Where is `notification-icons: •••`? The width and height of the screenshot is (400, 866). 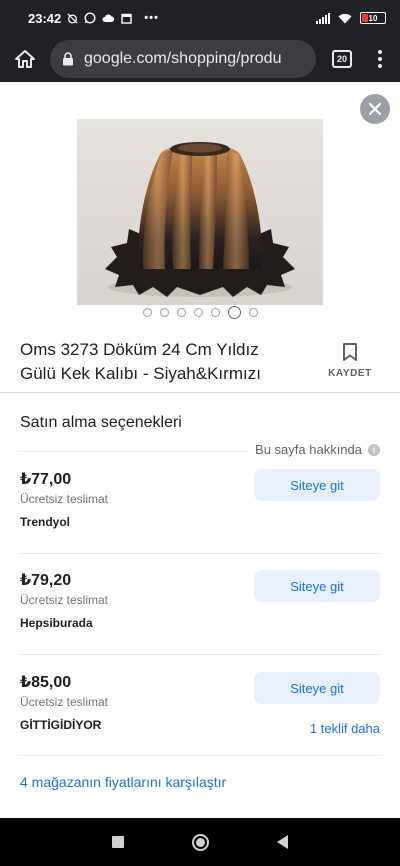 notification-icons: ••• is located at coordinates (113, 18).